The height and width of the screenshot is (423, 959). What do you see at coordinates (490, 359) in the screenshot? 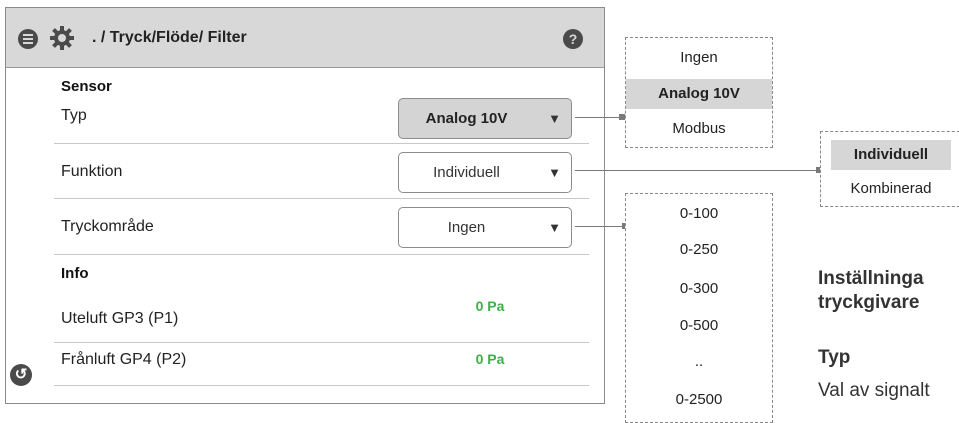
I see `franluft-value: 0 Pa` at bounding box center [490, 359].